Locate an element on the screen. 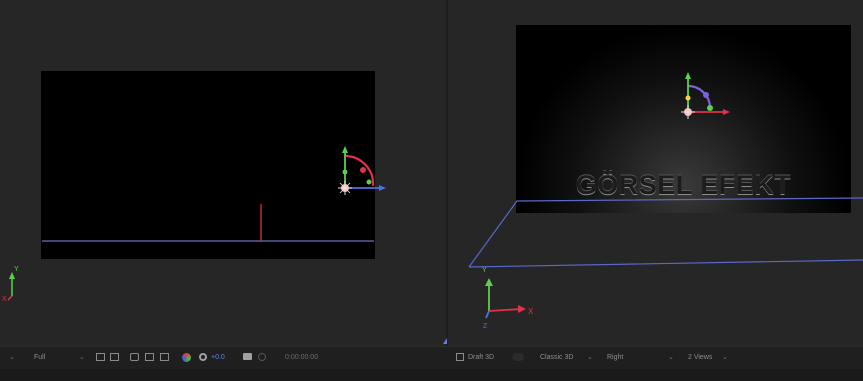 The height and width of the screenshot is (381, 863). resolution-dropdown: Full is located at coordinates (39, 358).